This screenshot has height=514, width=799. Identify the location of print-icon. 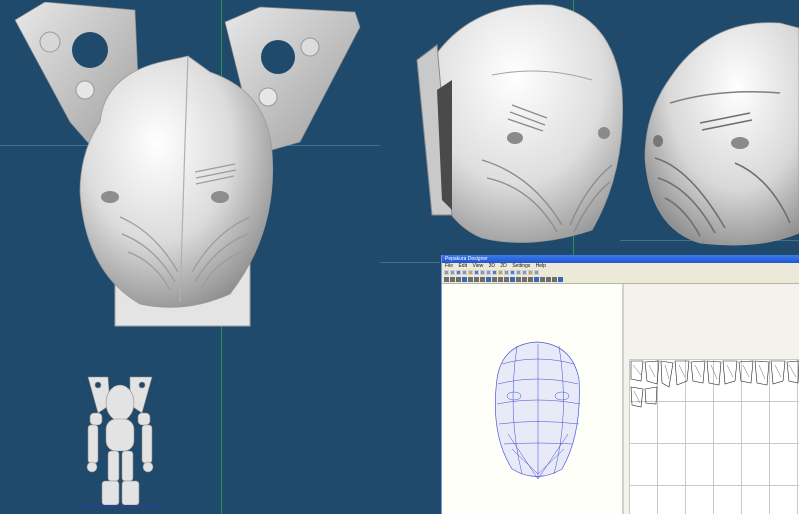
(464, 272).